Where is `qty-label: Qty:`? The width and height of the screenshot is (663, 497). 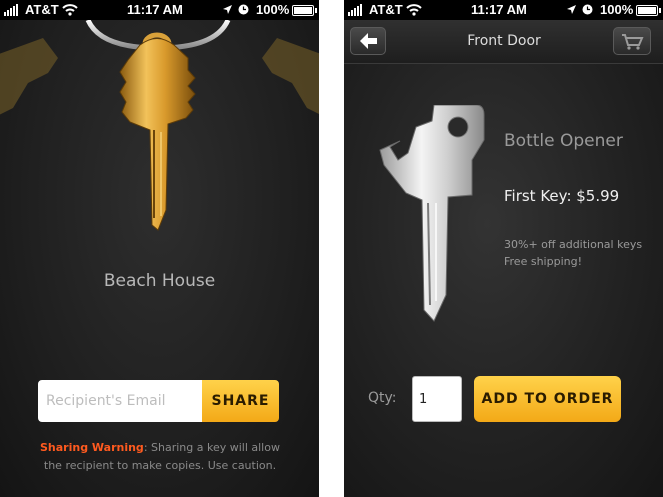
qty-label: Qty: is located at coordinates (382, 398).